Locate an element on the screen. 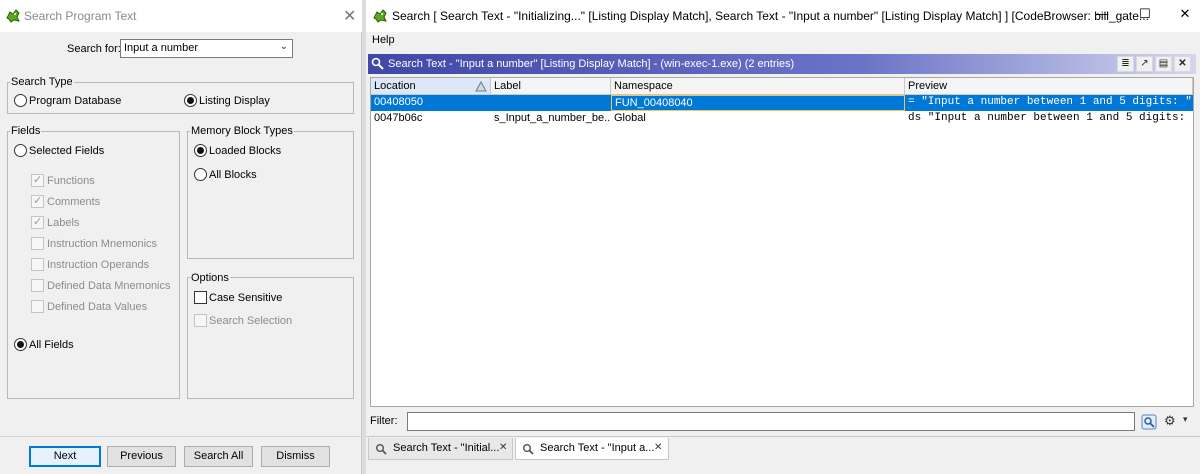 The height and width of the screenshot is (474, 1200). search-for-value: Input a number is located at coordinates (161, 48).